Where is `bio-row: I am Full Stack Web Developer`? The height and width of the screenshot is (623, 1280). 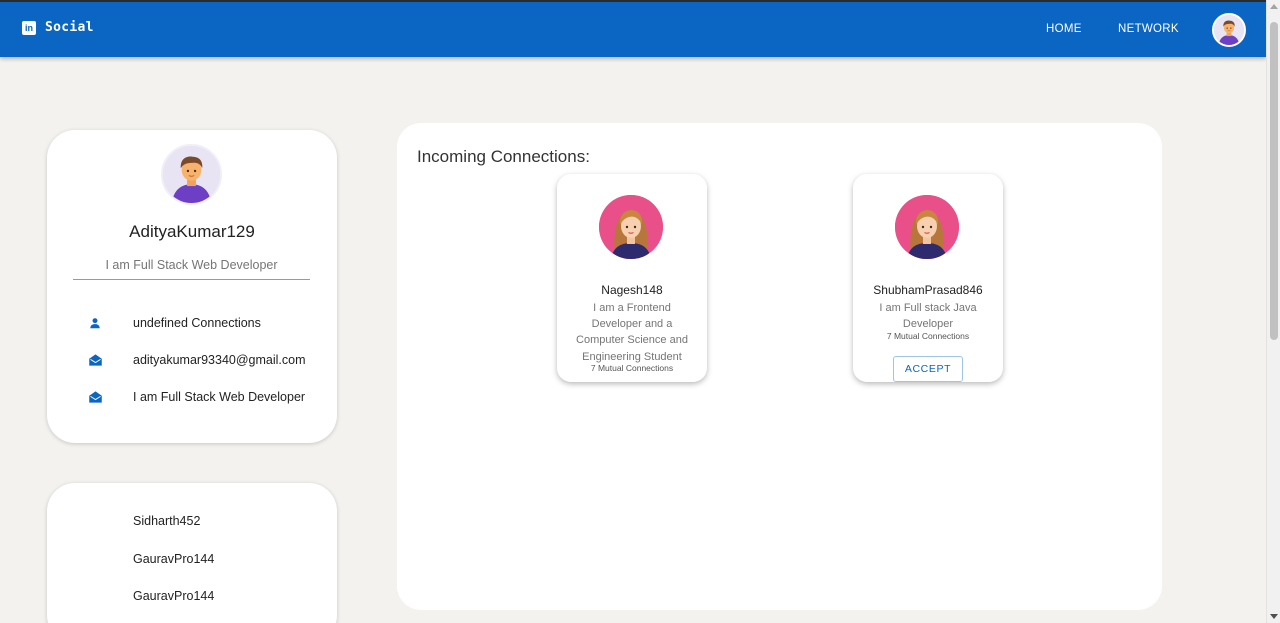 bio-row: I am Full Stack Web Developer is located at coordinates (196, 397).